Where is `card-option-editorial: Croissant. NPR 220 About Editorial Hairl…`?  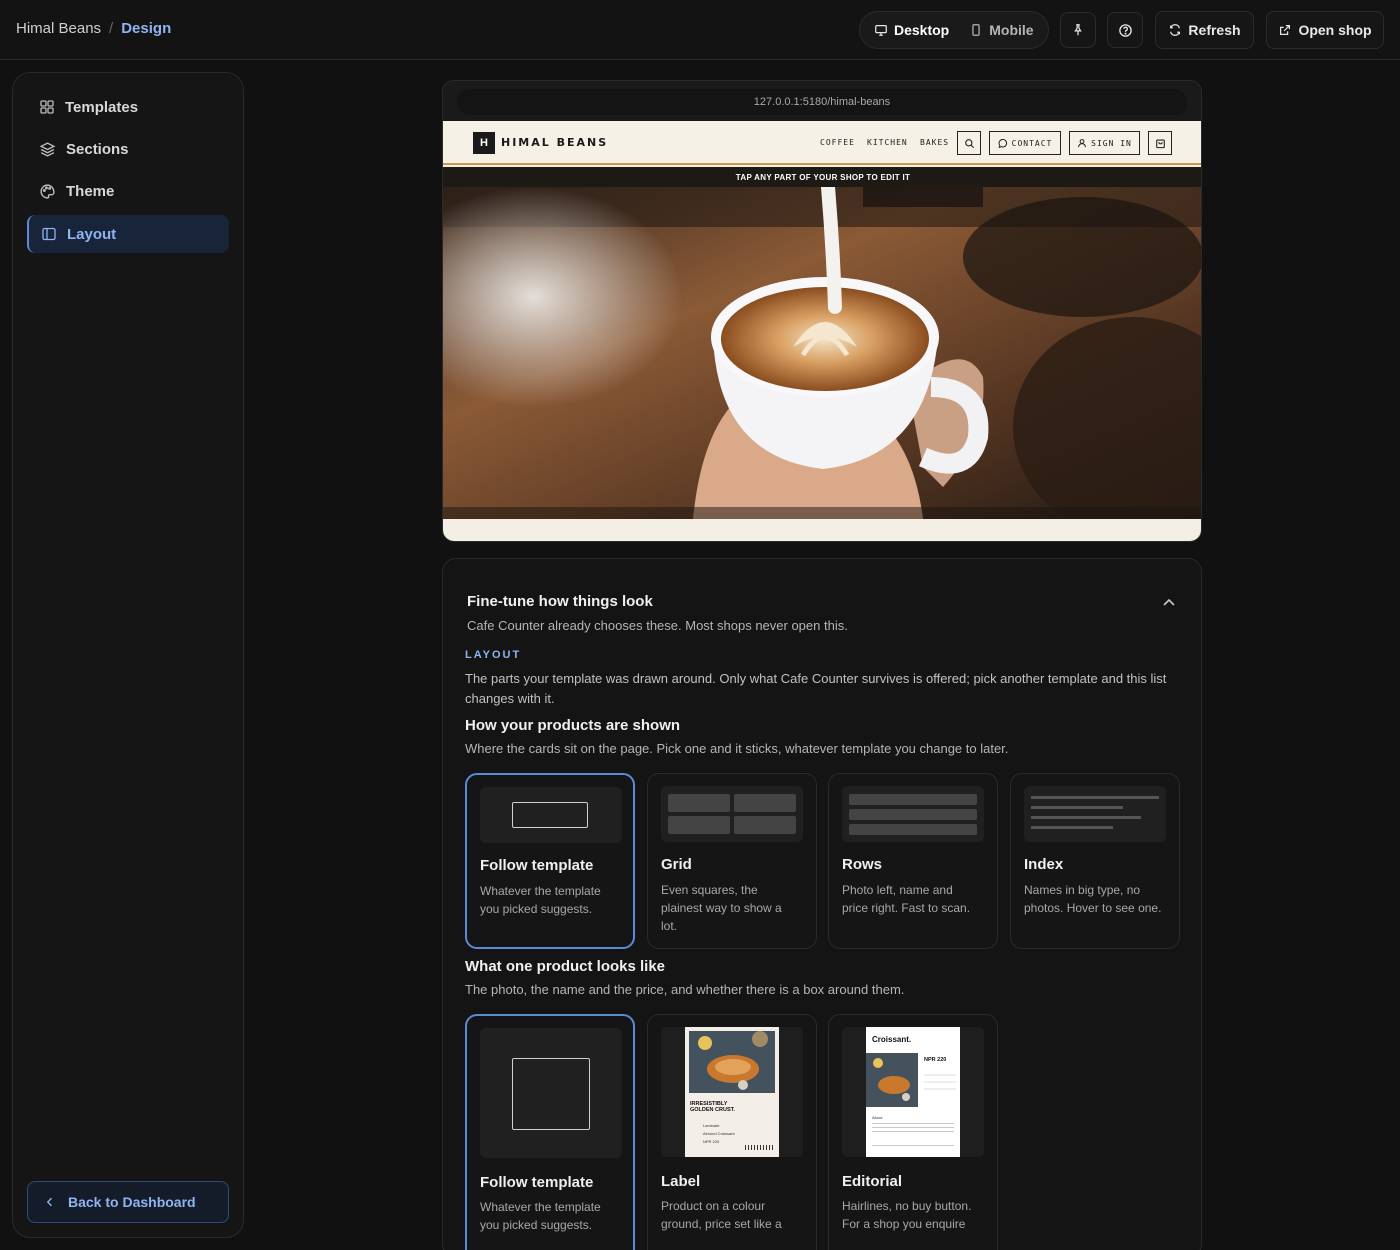
card-option-editorial: Croissant. NPR 220 About Editorial Hairl… is located at coordinates (913, 1132).